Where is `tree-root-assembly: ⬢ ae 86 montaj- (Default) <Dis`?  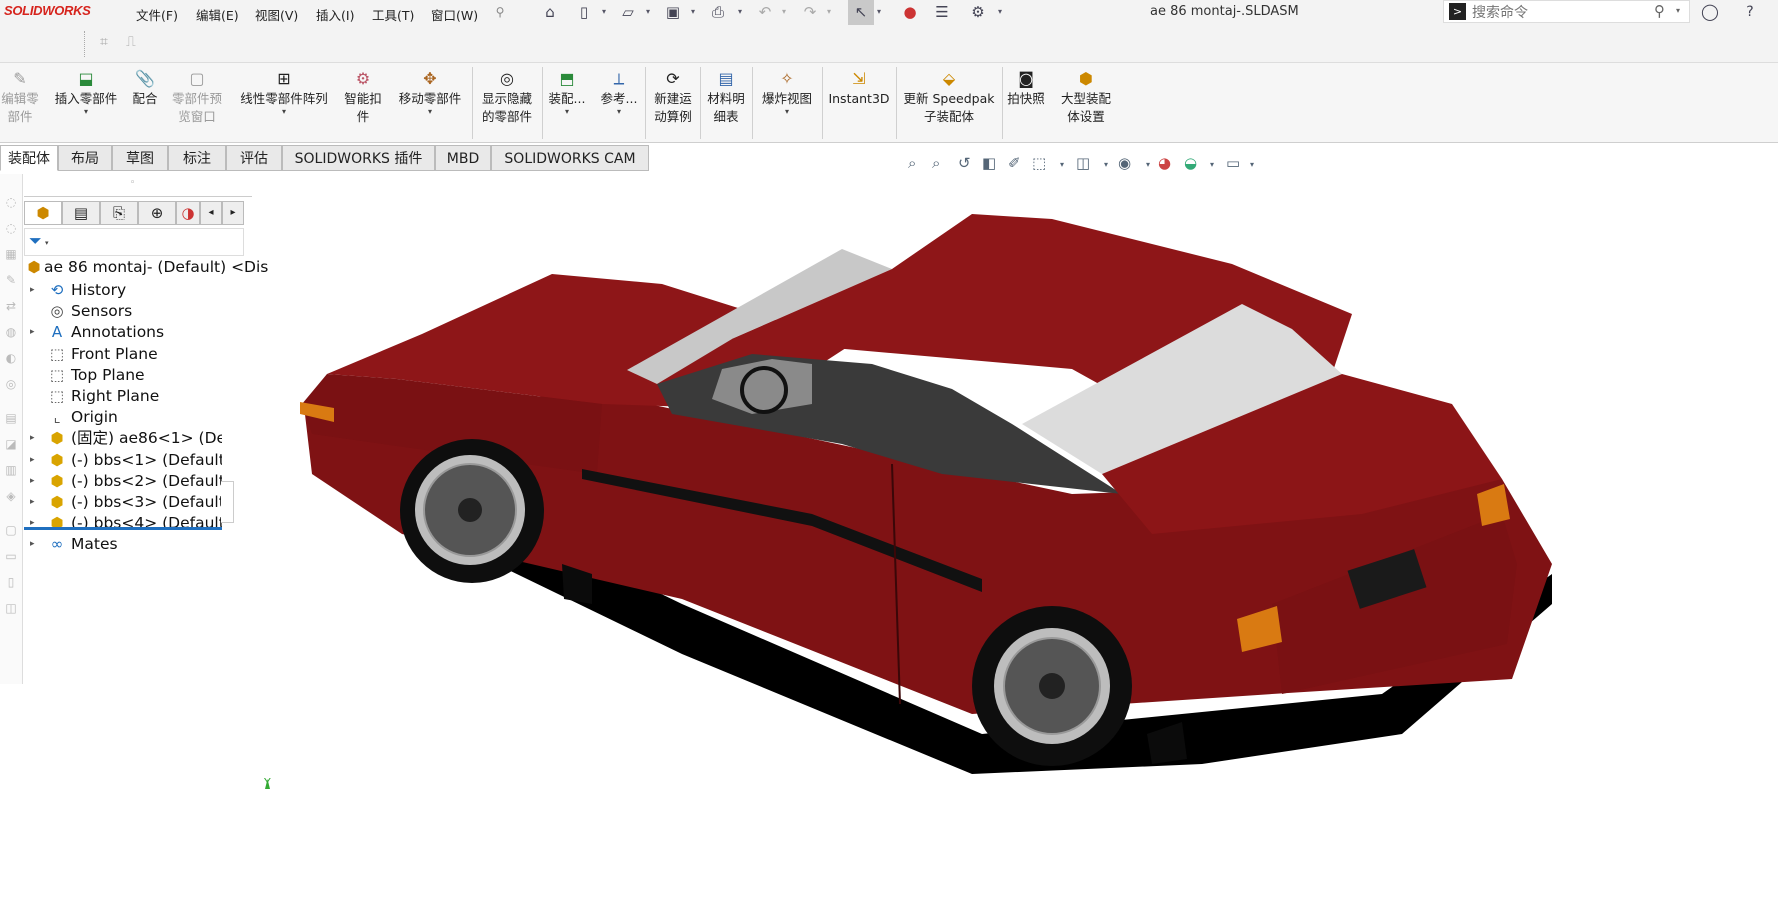
tree-root-assembly: ⬢ ae 86 montaj- (Default) <Dis is located at coordinates (146, 267).